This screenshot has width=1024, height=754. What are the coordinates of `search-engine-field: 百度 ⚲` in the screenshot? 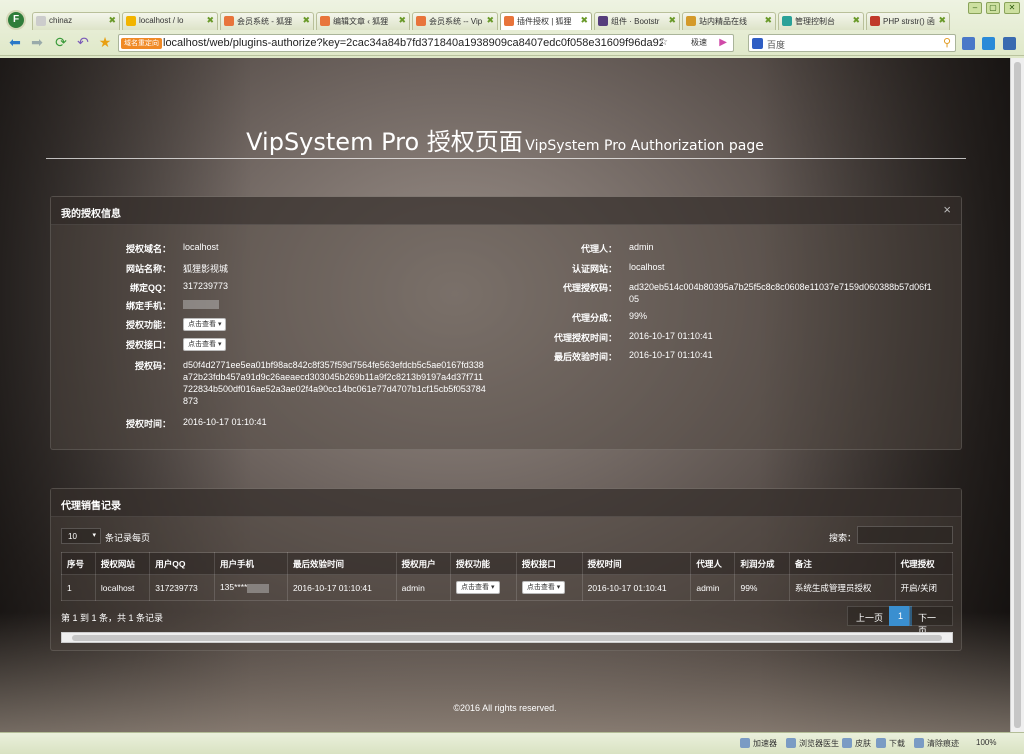 It's located at (852, 43).